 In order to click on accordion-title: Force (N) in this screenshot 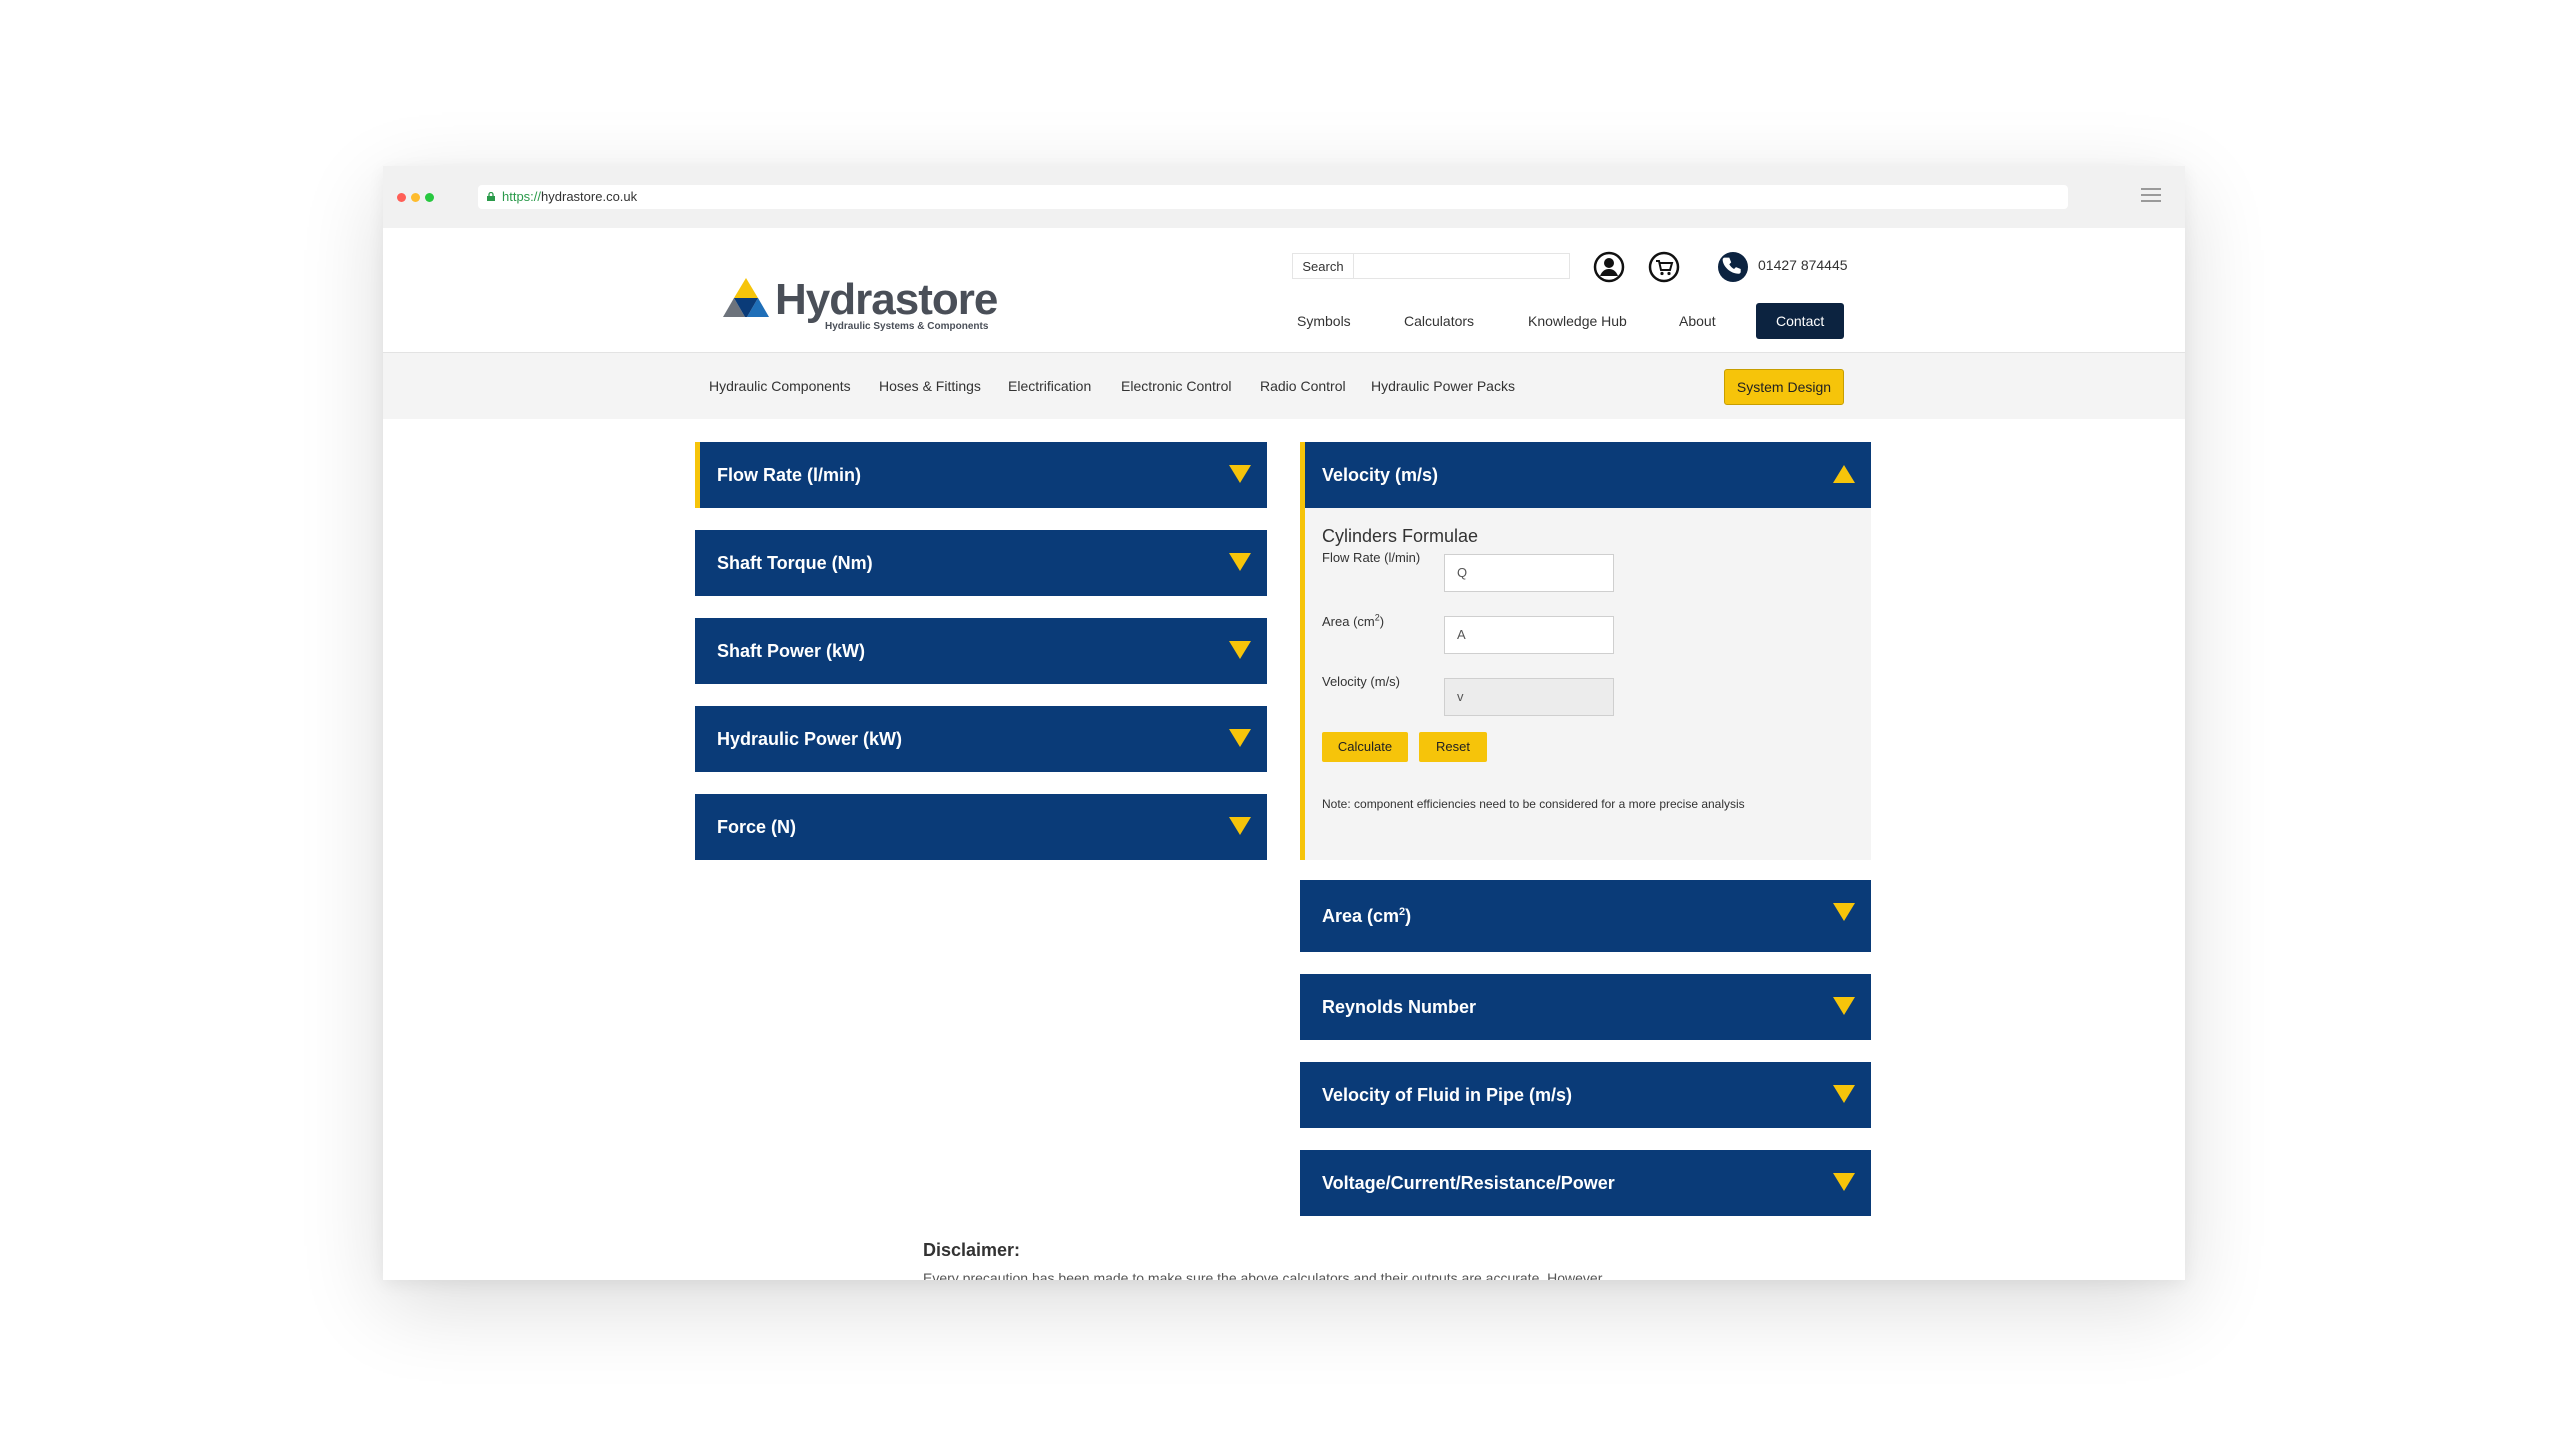, I will do `click(757, 827)`.